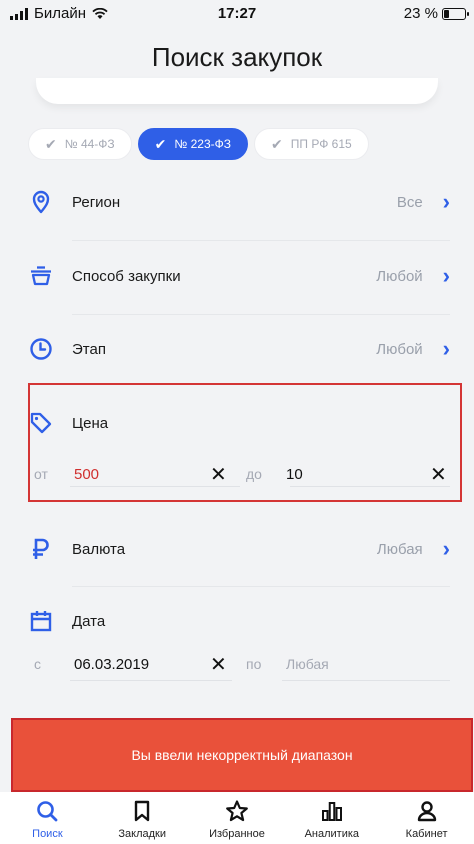  What do you see at coordinates (455, 13) in the screenshot?
I see `battery-icon` at bounding box center [455, 13].